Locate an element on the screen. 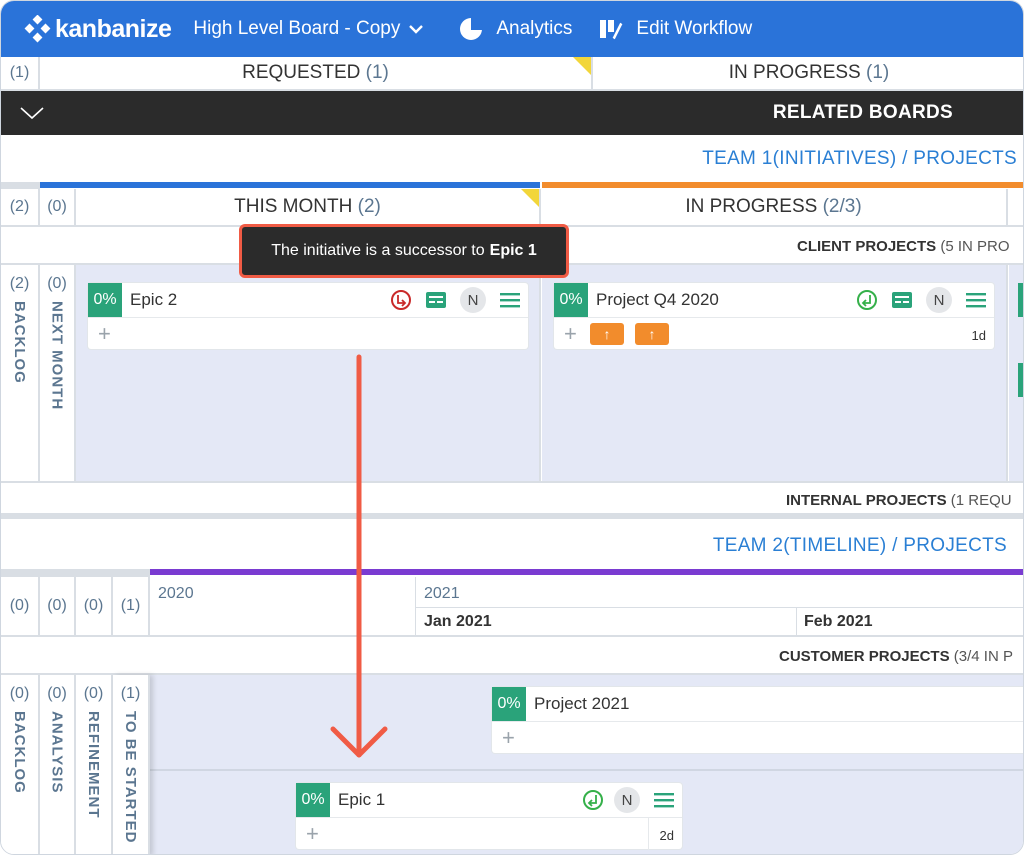  column-requested: REQUESTED (1) is located at coordinates (316, 74).